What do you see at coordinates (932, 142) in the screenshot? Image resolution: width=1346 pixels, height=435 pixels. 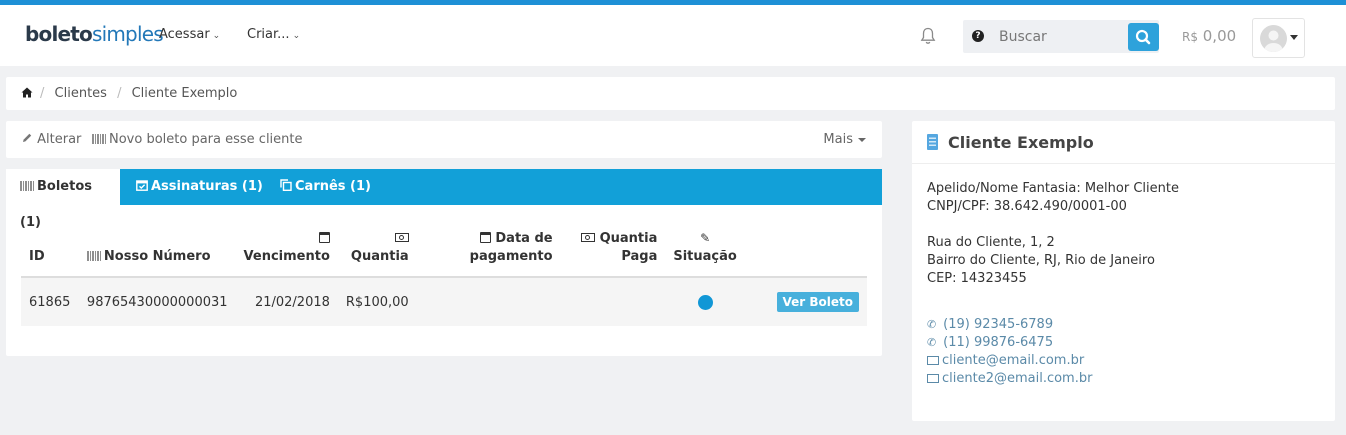 I see `building-icon` at bounding box center [932, 142].